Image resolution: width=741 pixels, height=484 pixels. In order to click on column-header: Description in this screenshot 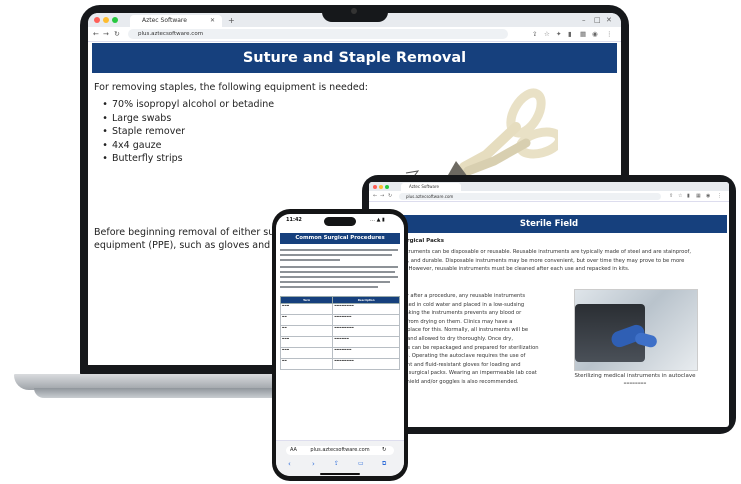, I will do `click(366, 300)`.